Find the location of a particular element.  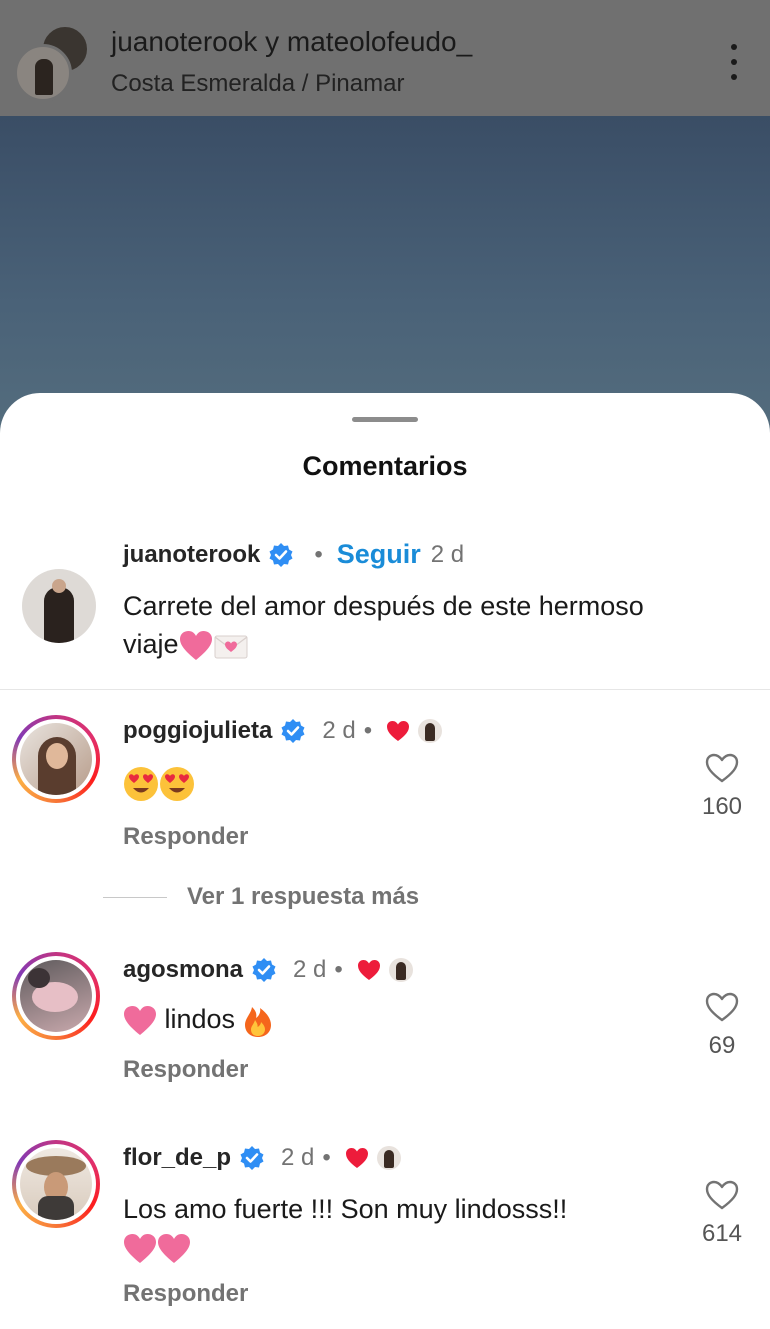

comment-text-value: lindos is located at coordinates (200, 1019).